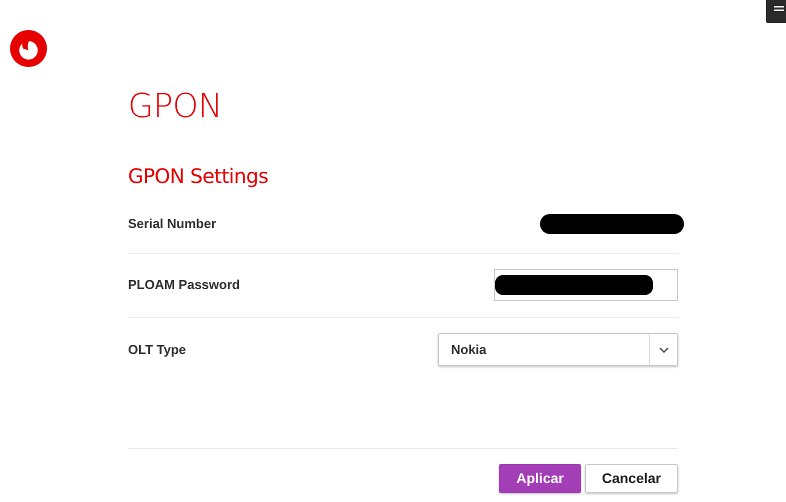  Describe the element at coordinates (540, 478) in the screenshot. I see `apply-button: Aplicar` at that location.